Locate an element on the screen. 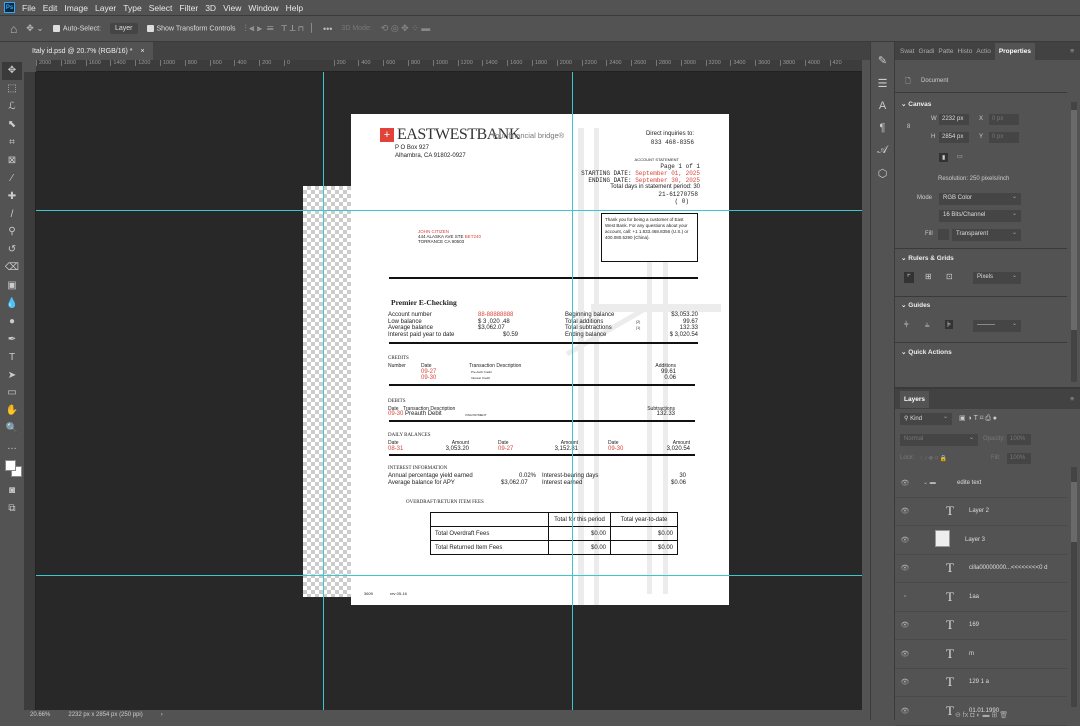 This screenshot has width=1080, height=726. brush-tool-icon: / is located at coordinates (12, 214).